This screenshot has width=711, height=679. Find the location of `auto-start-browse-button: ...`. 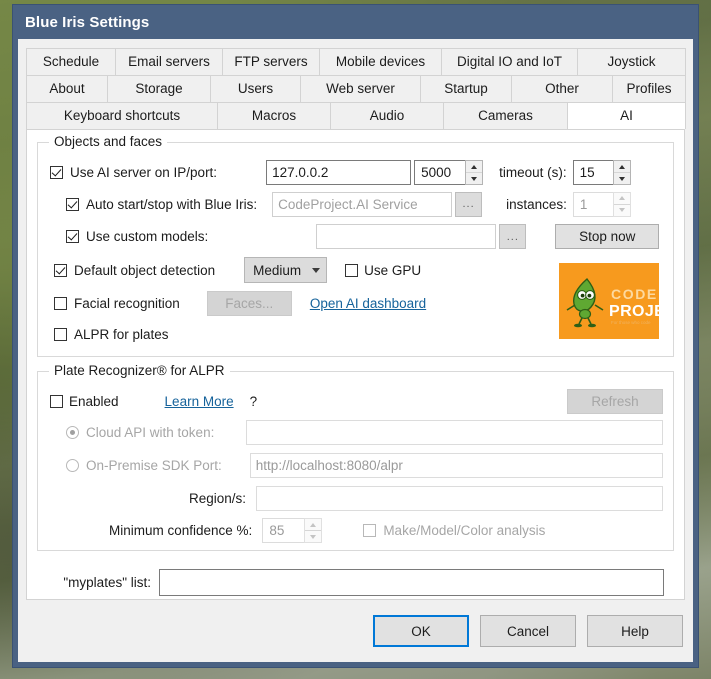

auto-start-browse-button: ... is located at coordinates (469, 204).